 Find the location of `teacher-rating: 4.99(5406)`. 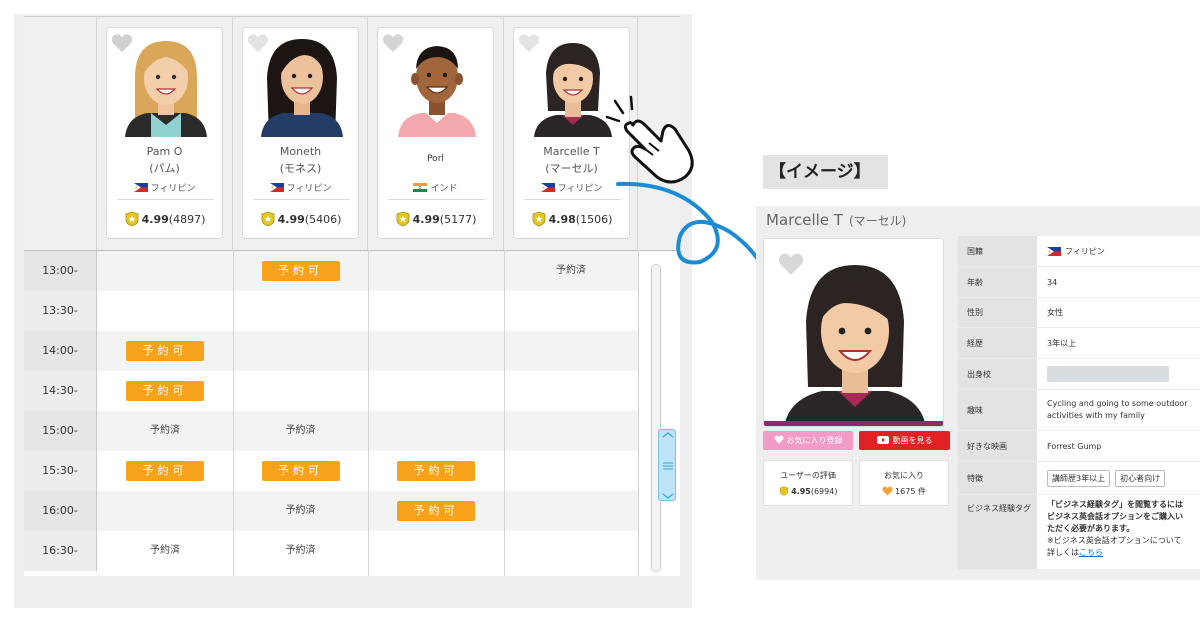

teacher-rating: 4.99(5406) is located at coordinates (300, 219).